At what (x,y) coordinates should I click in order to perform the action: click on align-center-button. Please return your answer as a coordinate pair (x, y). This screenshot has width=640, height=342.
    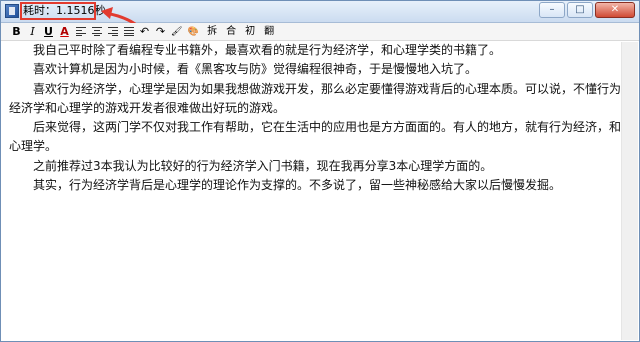
    Looking at the image, I should click on (96, 32).